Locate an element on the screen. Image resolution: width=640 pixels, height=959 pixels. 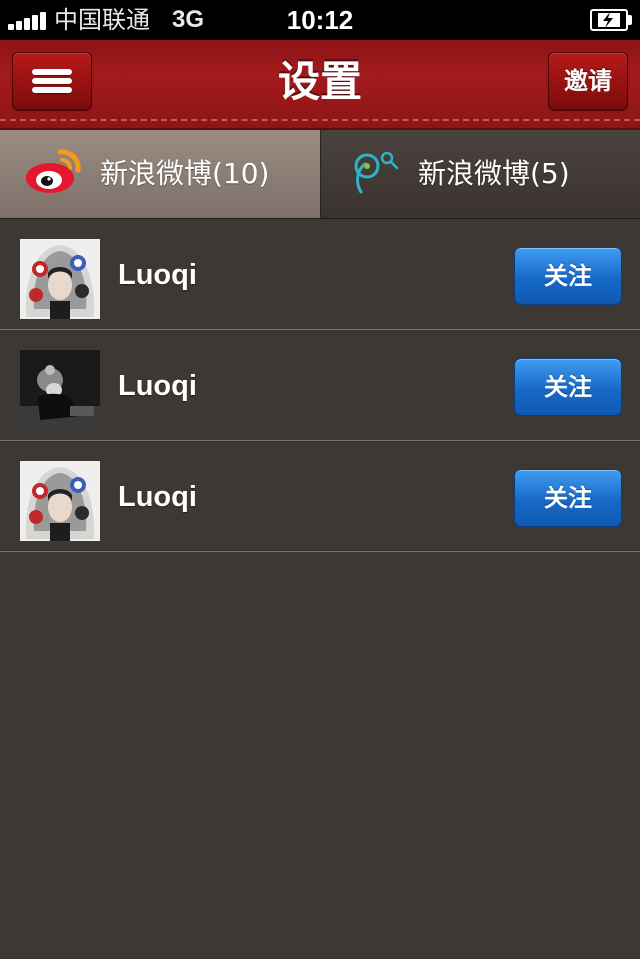
status-bar: 中国联通 3G 10:12 is located at coordinates (320, 20).